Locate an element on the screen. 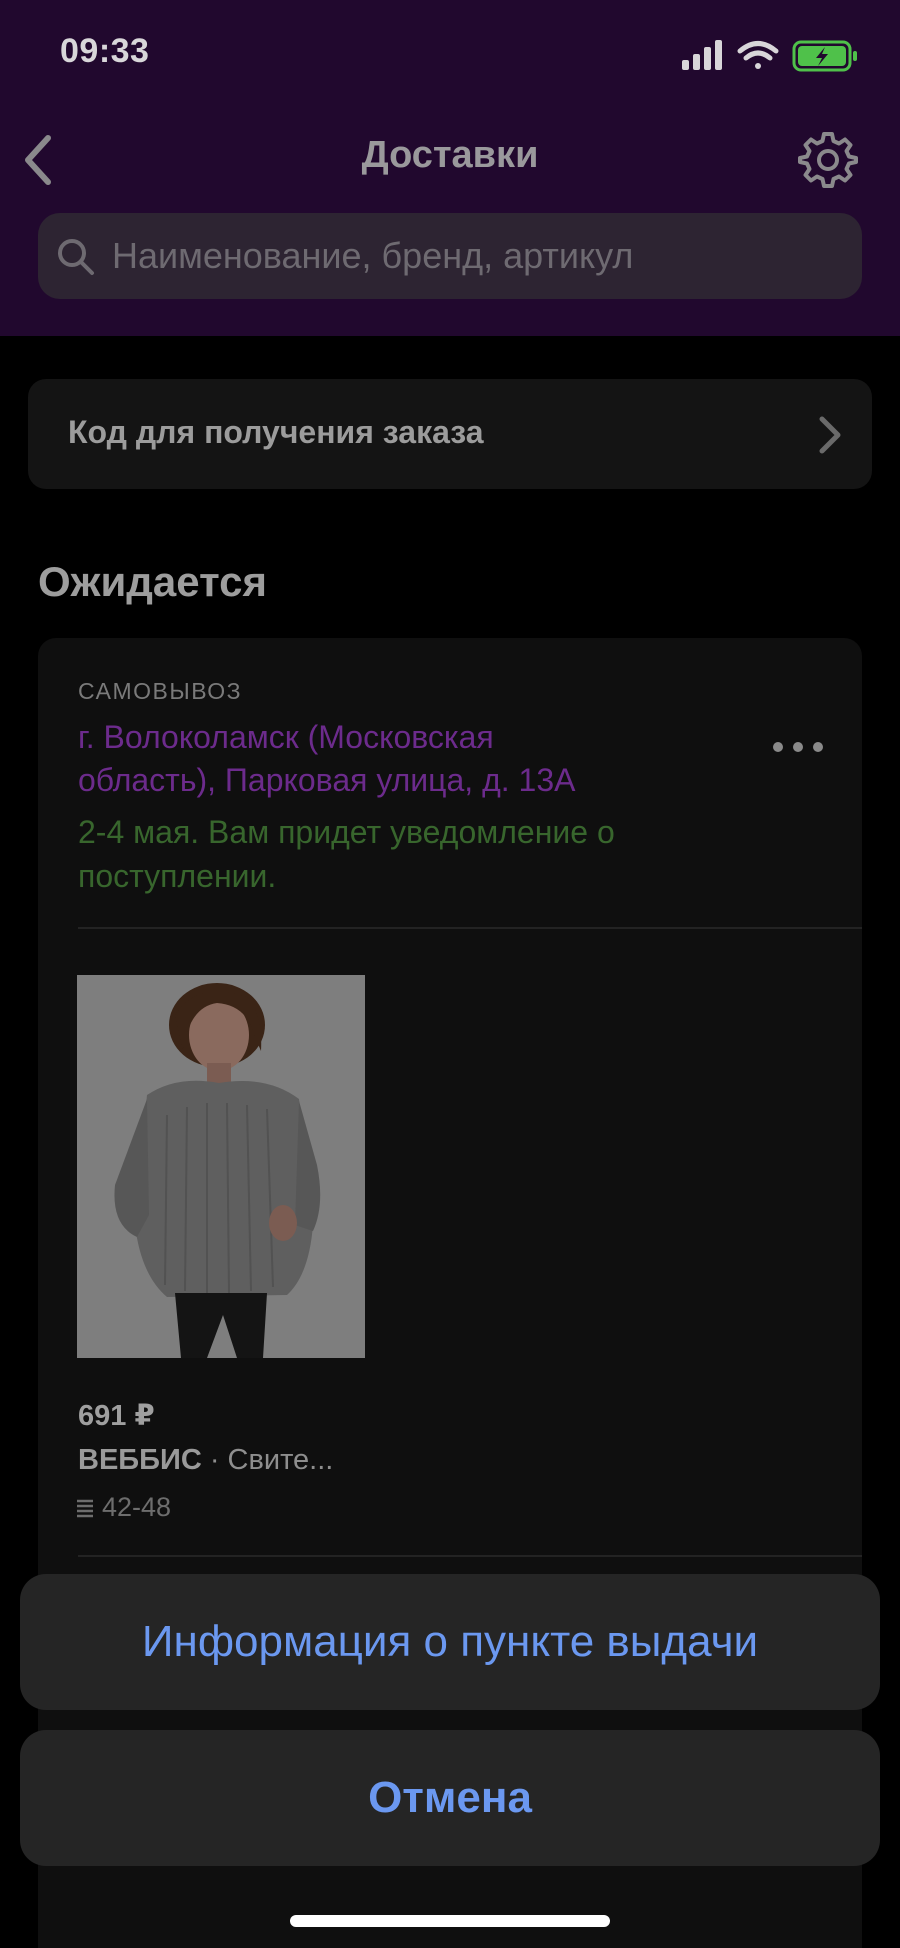  more-options-icon is located at coordinates (798, 747).